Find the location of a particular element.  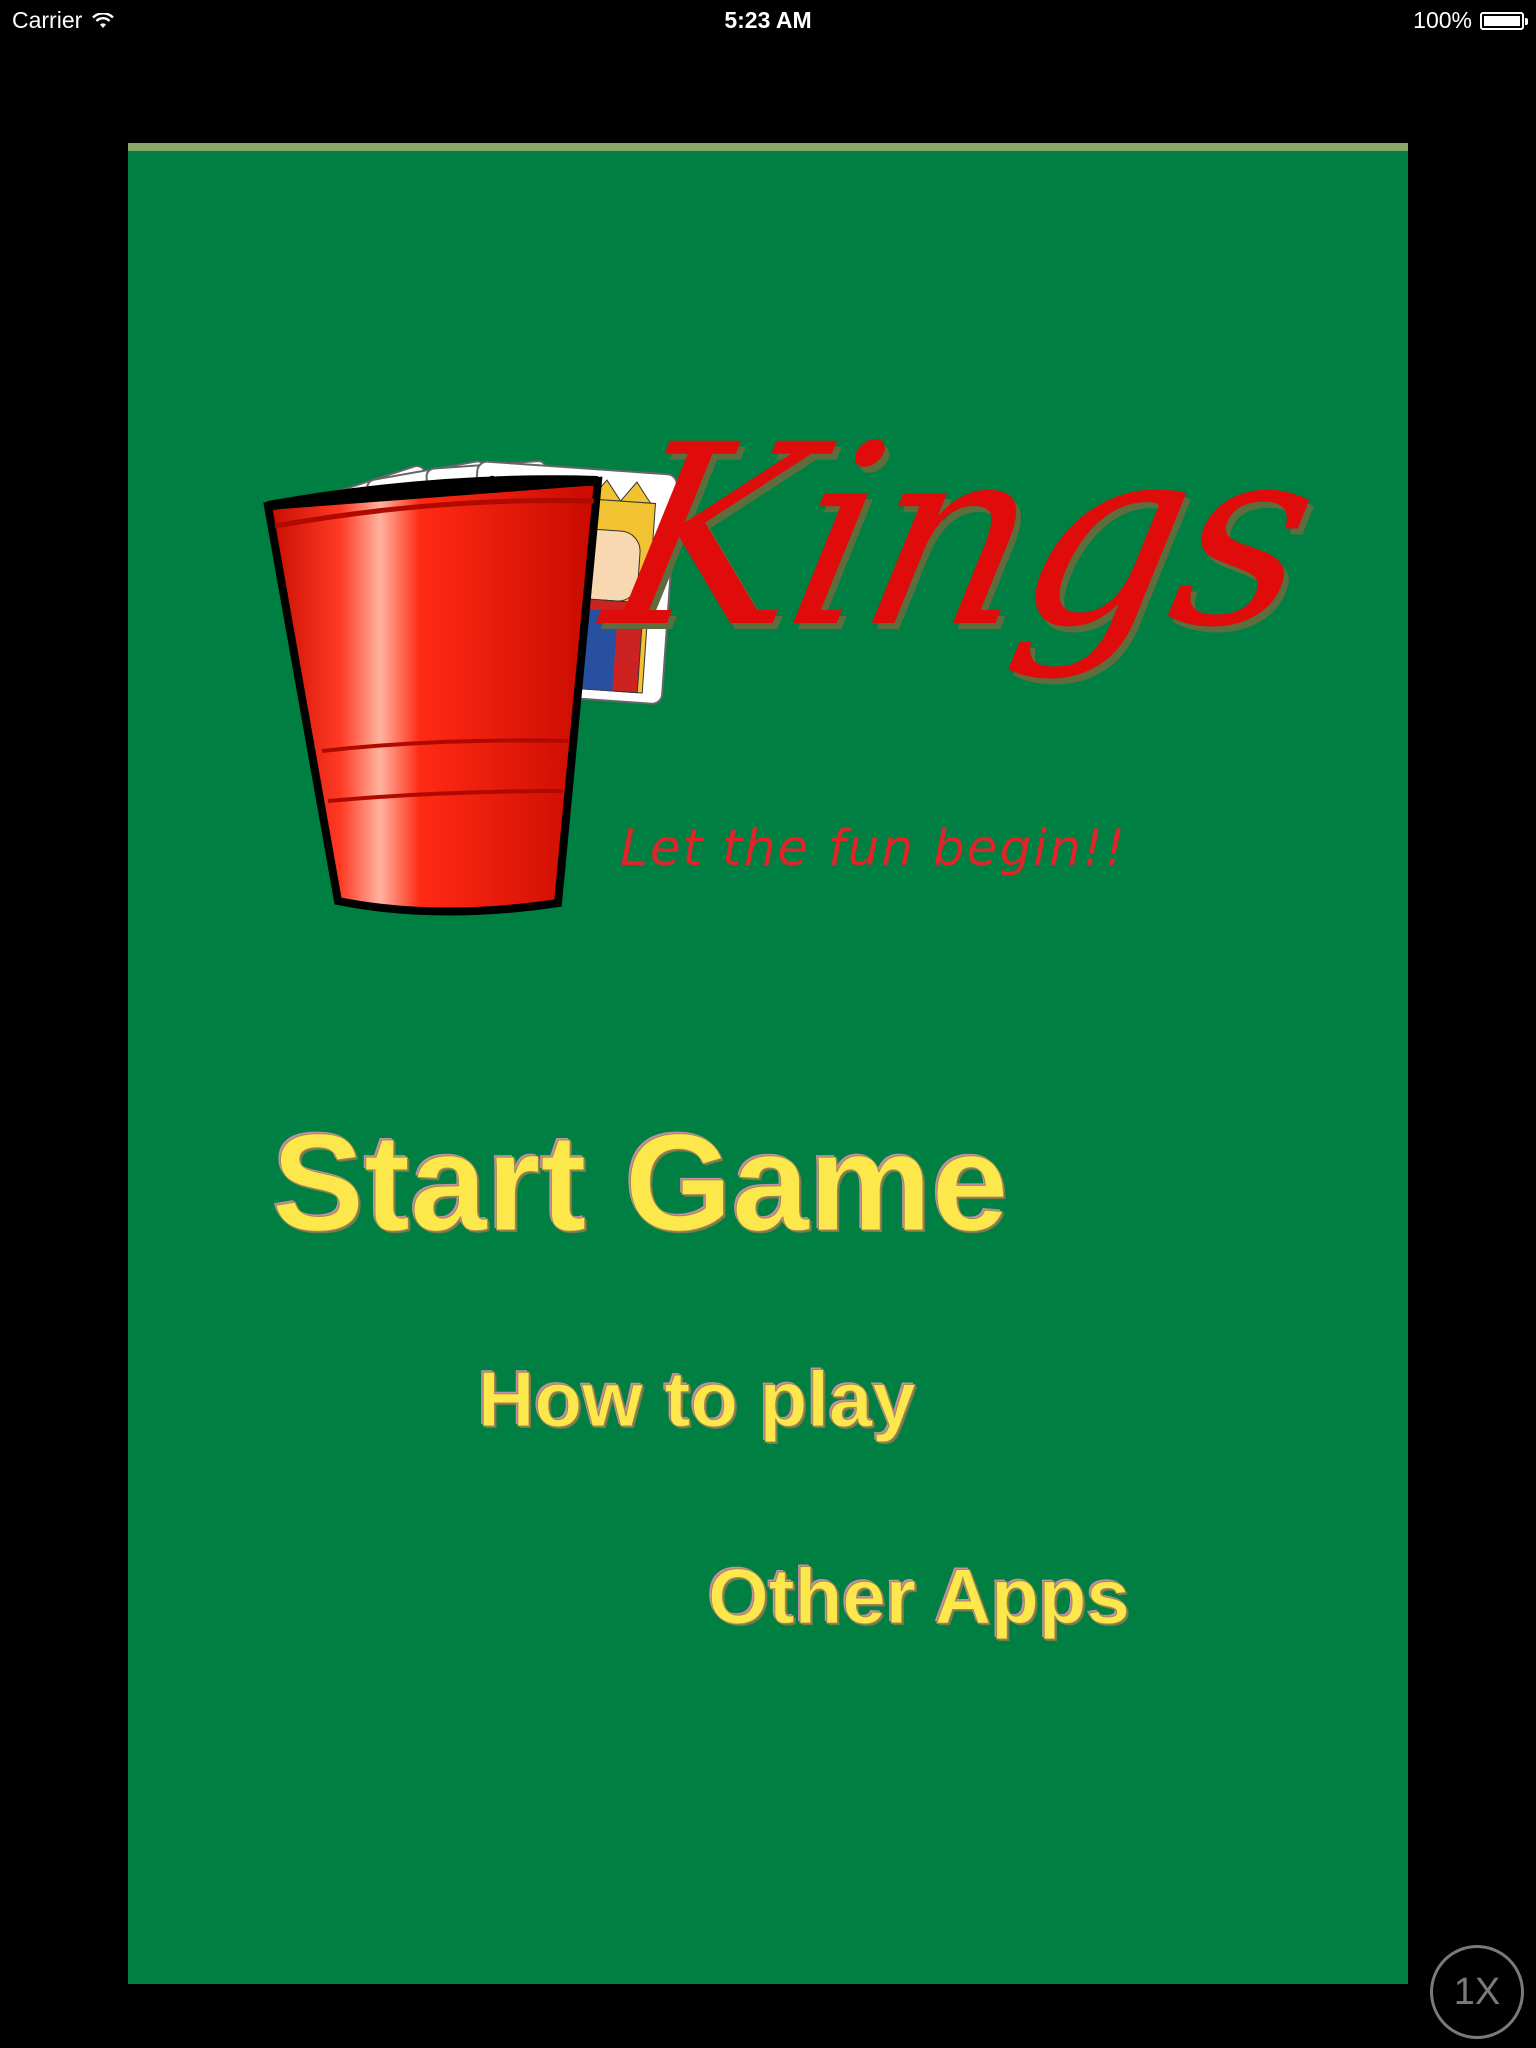

start-game-button: Start Game is located at coordinates (639, 1183).